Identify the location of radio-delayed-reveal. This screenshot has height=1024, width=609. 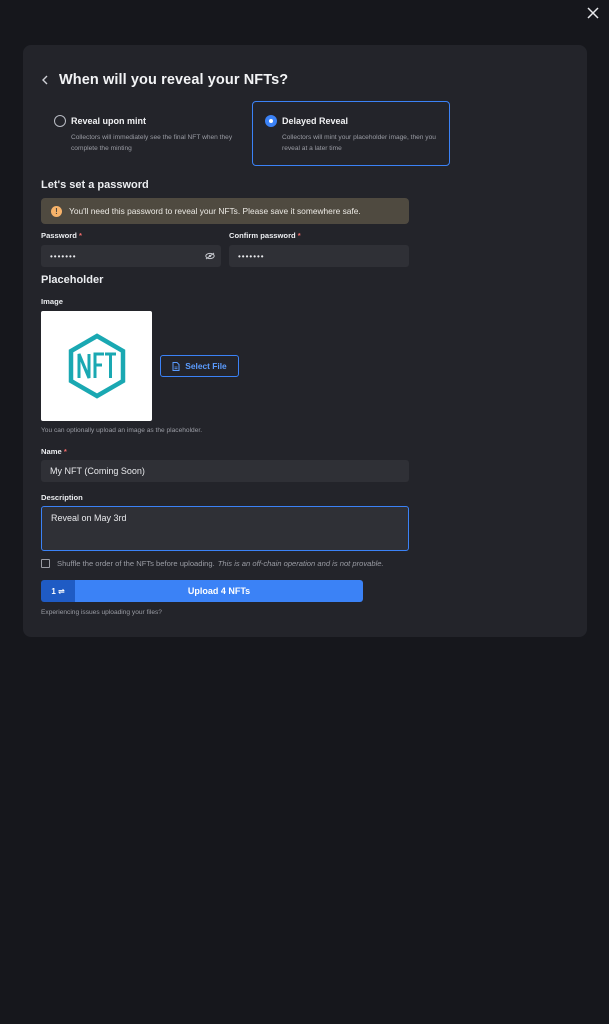
(271, 121).